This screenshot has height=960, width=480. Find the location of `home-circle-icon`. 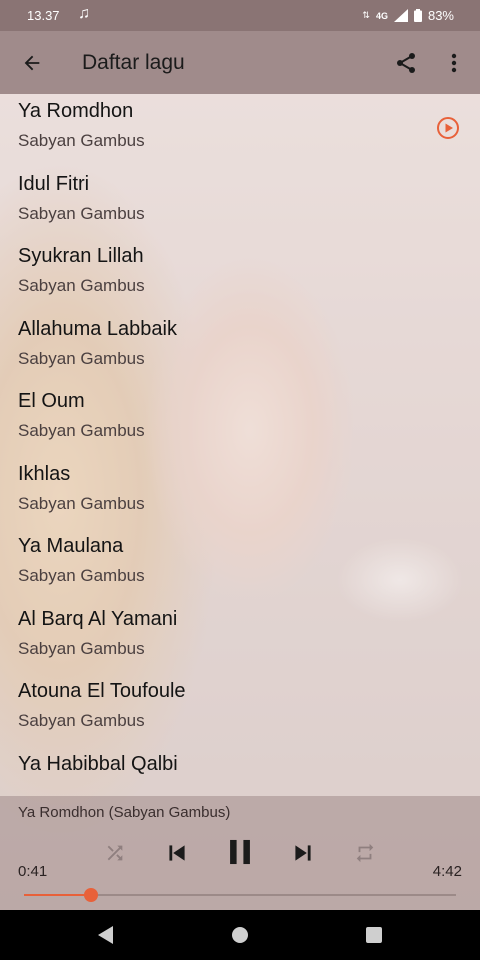

home-circle-icon is located at coordinates (240, 935).